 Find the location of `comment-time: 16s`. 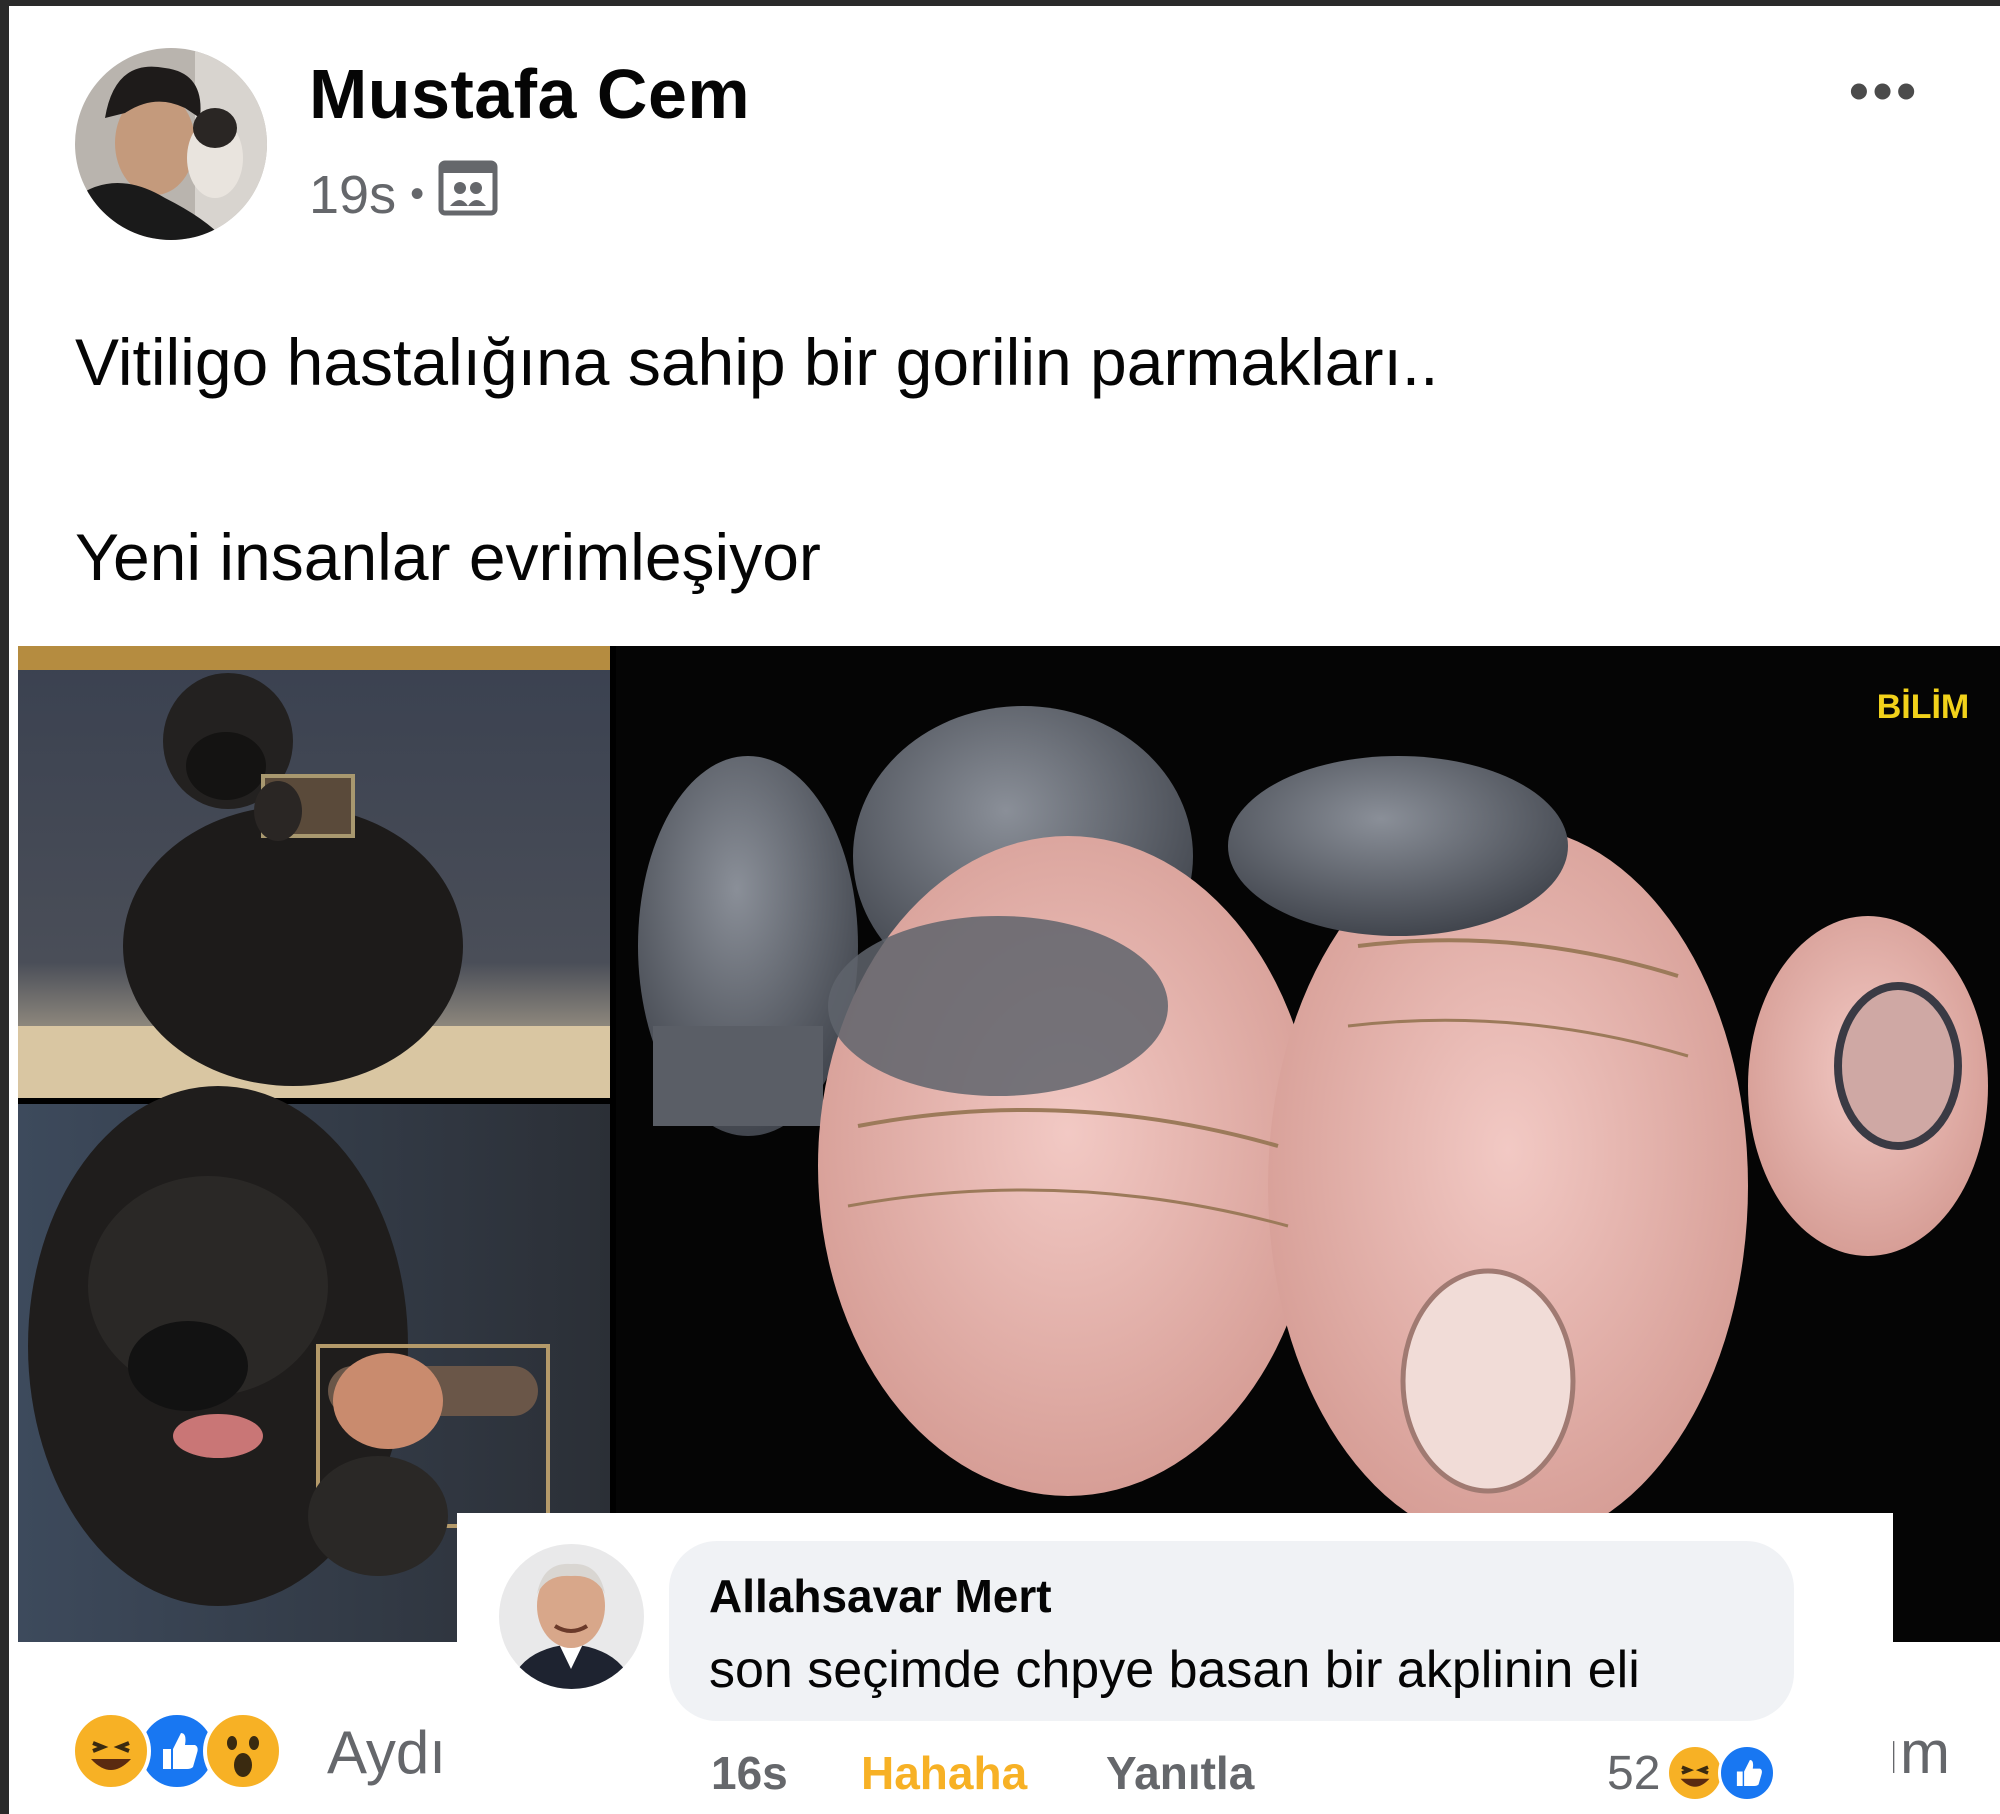

comment-time: 16s is located at coordinates (786, 1773).